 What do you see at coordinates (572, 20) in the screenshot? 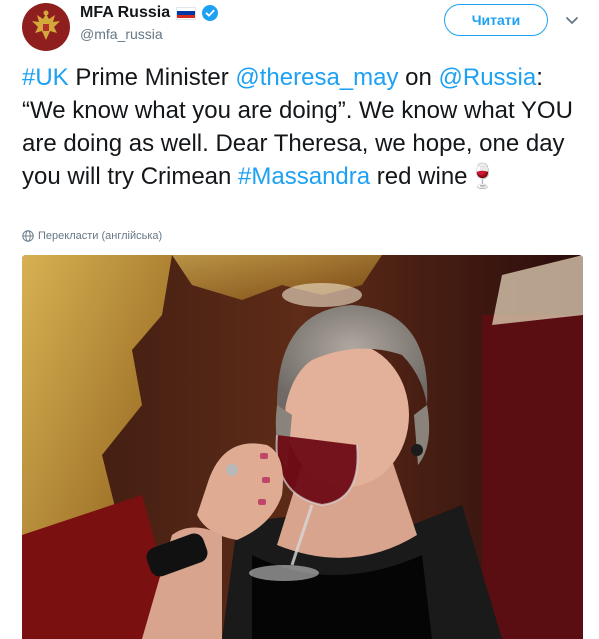
I see `chevron-down-icon` at bounding box center [572, 20].